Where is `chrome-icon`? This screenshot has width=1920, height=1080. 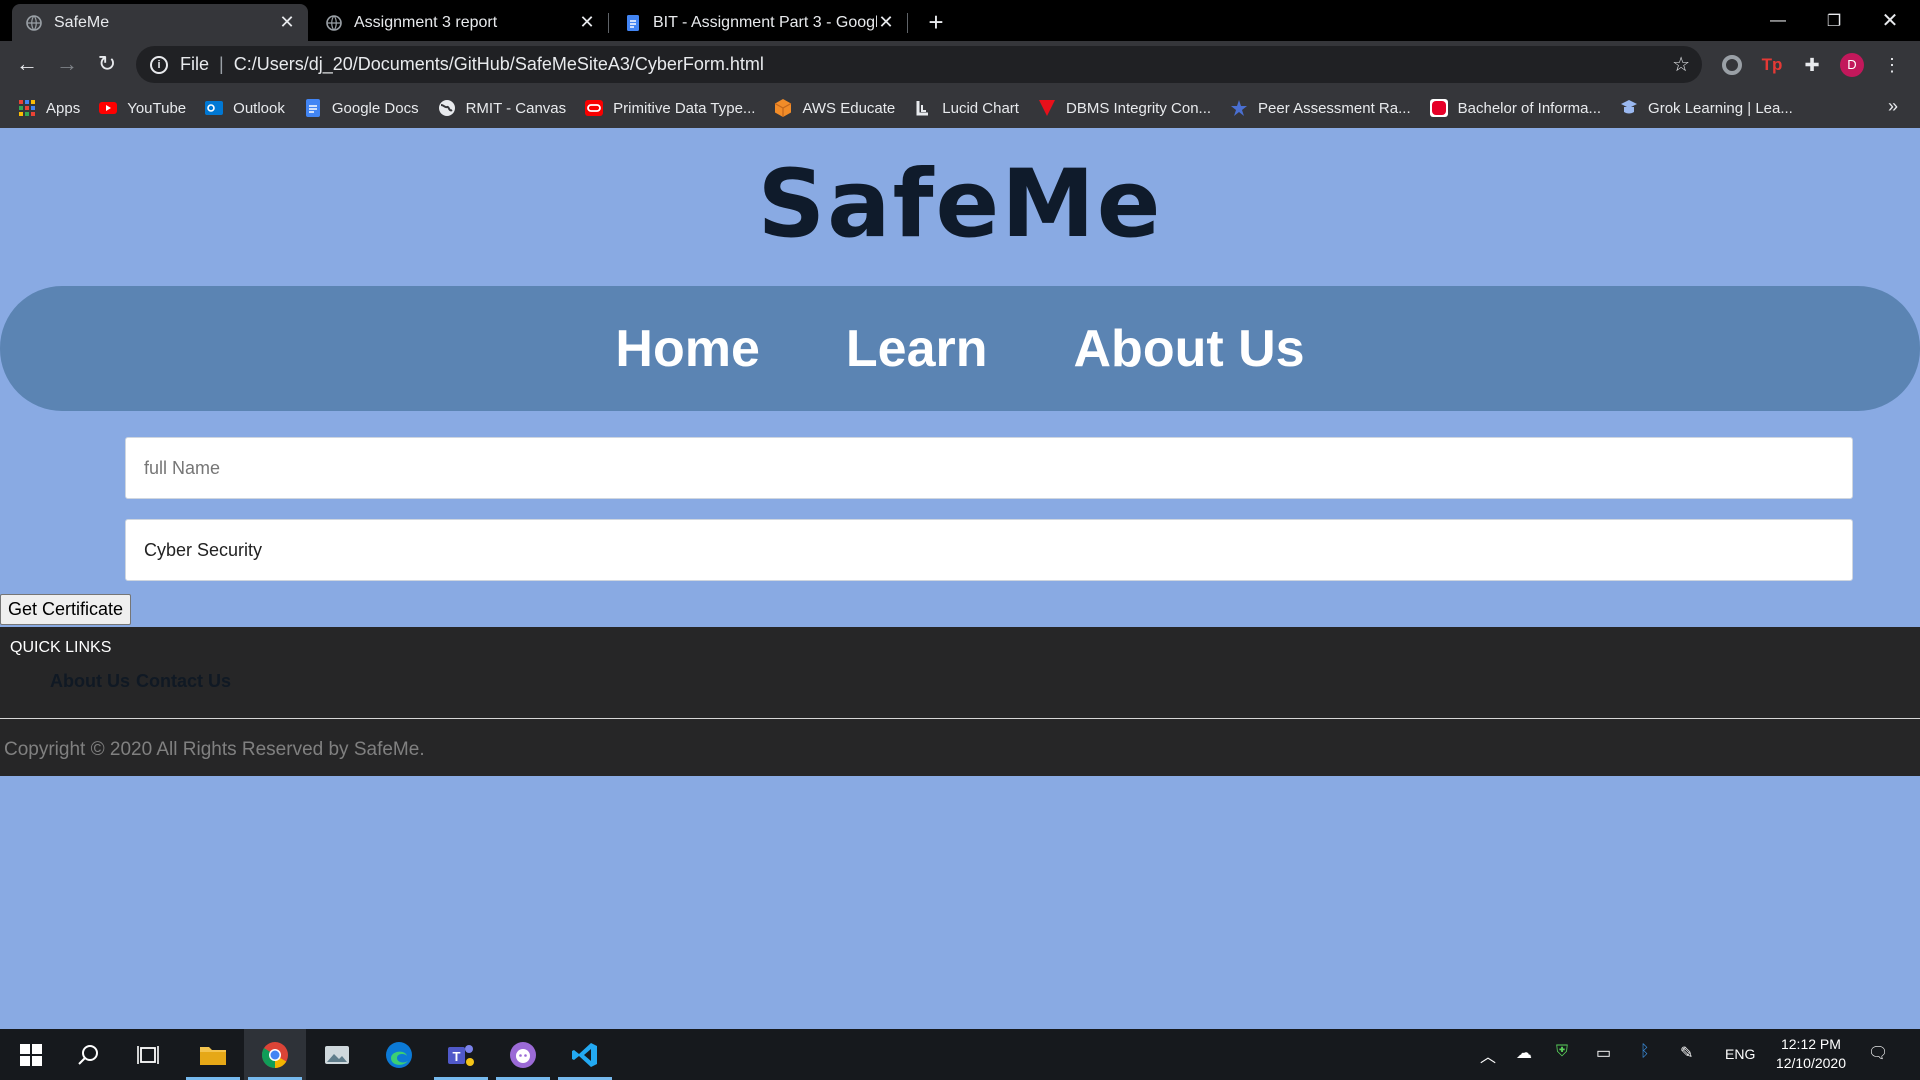 chrome-icon is located at coordinates (275, 1054).